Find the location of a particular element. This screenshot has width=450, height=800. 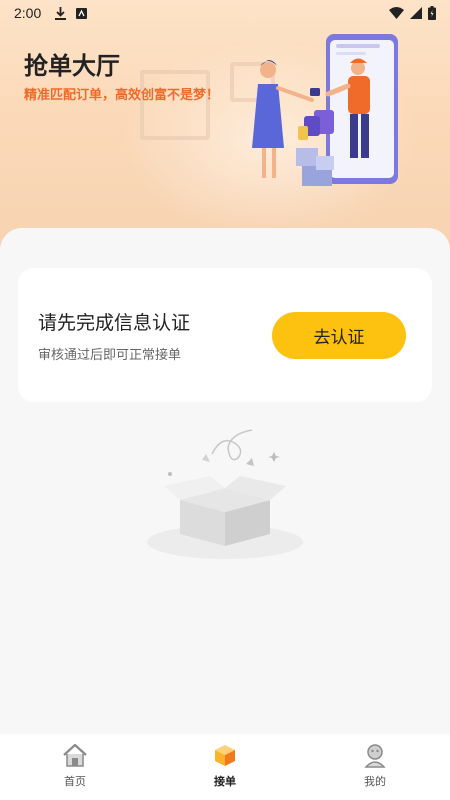

download-icon is located at coordinates (61, 13).